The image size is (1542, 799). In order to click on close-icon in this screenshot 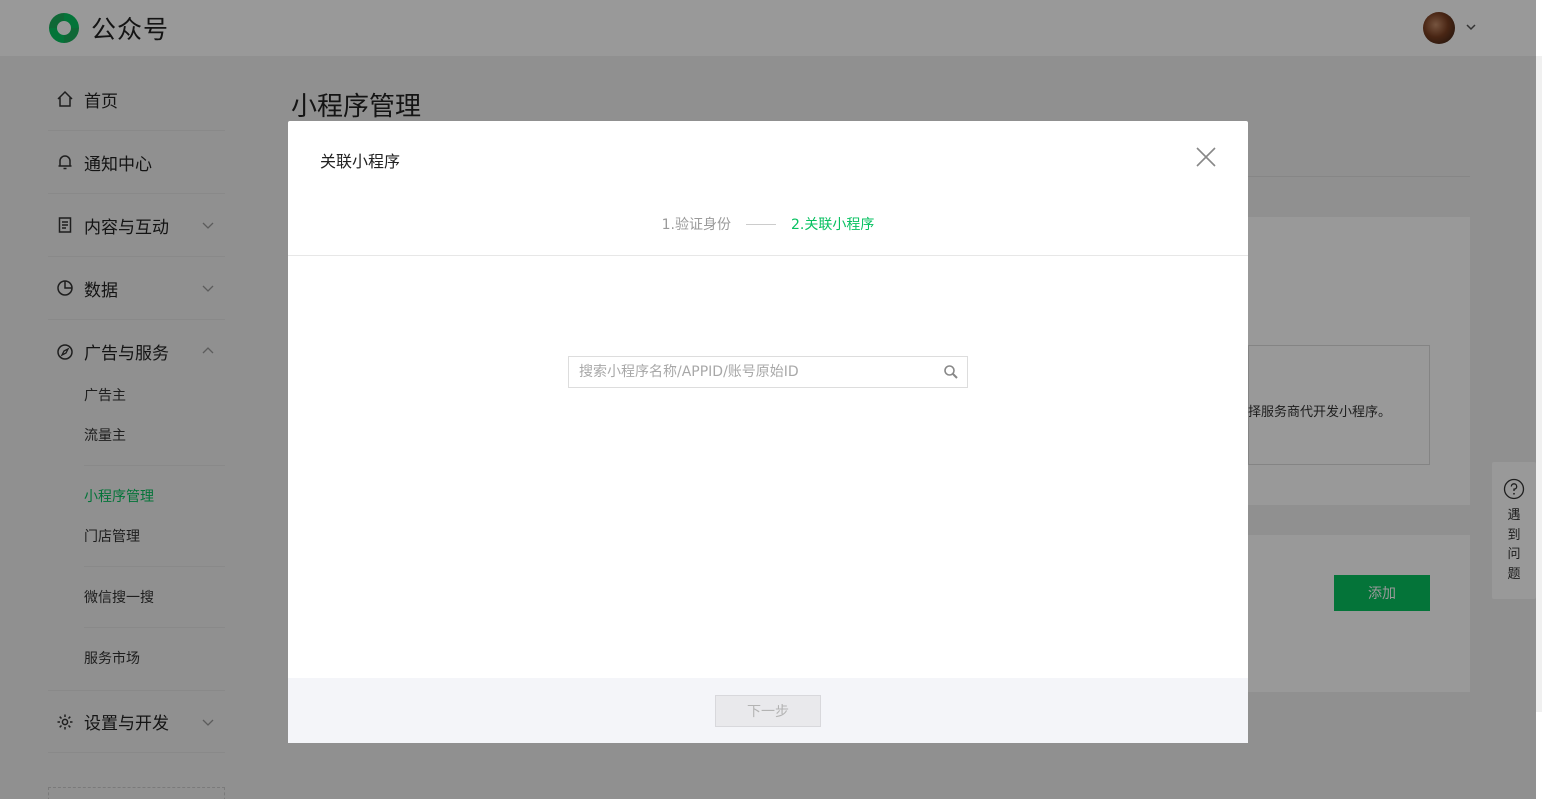, I will do `click(1206, 157)`.